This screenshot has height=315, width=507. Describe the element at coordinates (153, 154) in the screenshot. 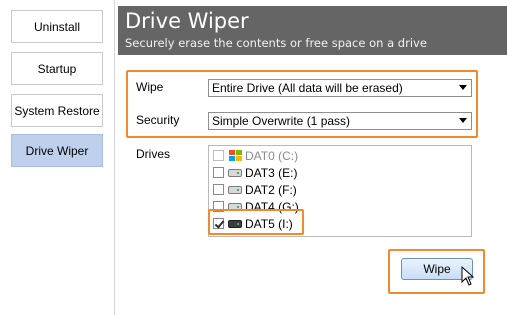

I see `drives-label: Drives` at that location.